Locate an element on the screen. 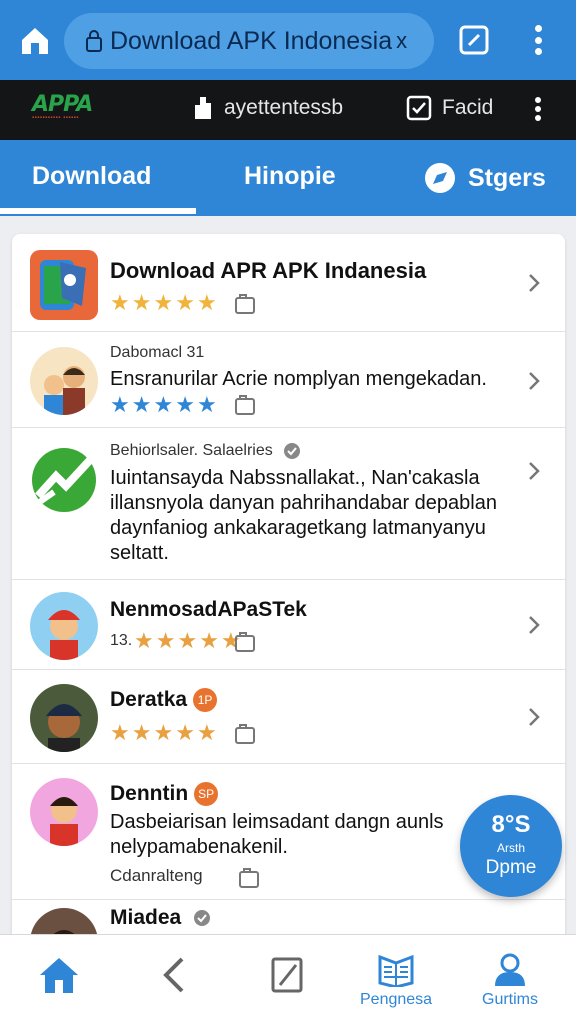  item-title: Miadea is located at coordinates (160, 918).